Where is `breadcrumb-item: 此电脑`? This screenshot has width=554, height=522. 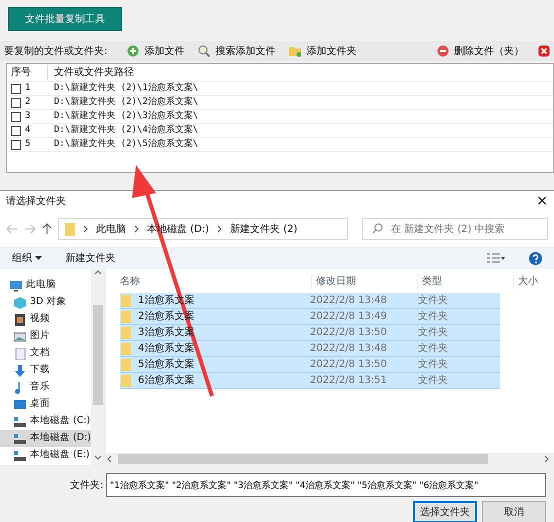 breadcrumb-item: 此电脑 is located at coordinates (111, 229).